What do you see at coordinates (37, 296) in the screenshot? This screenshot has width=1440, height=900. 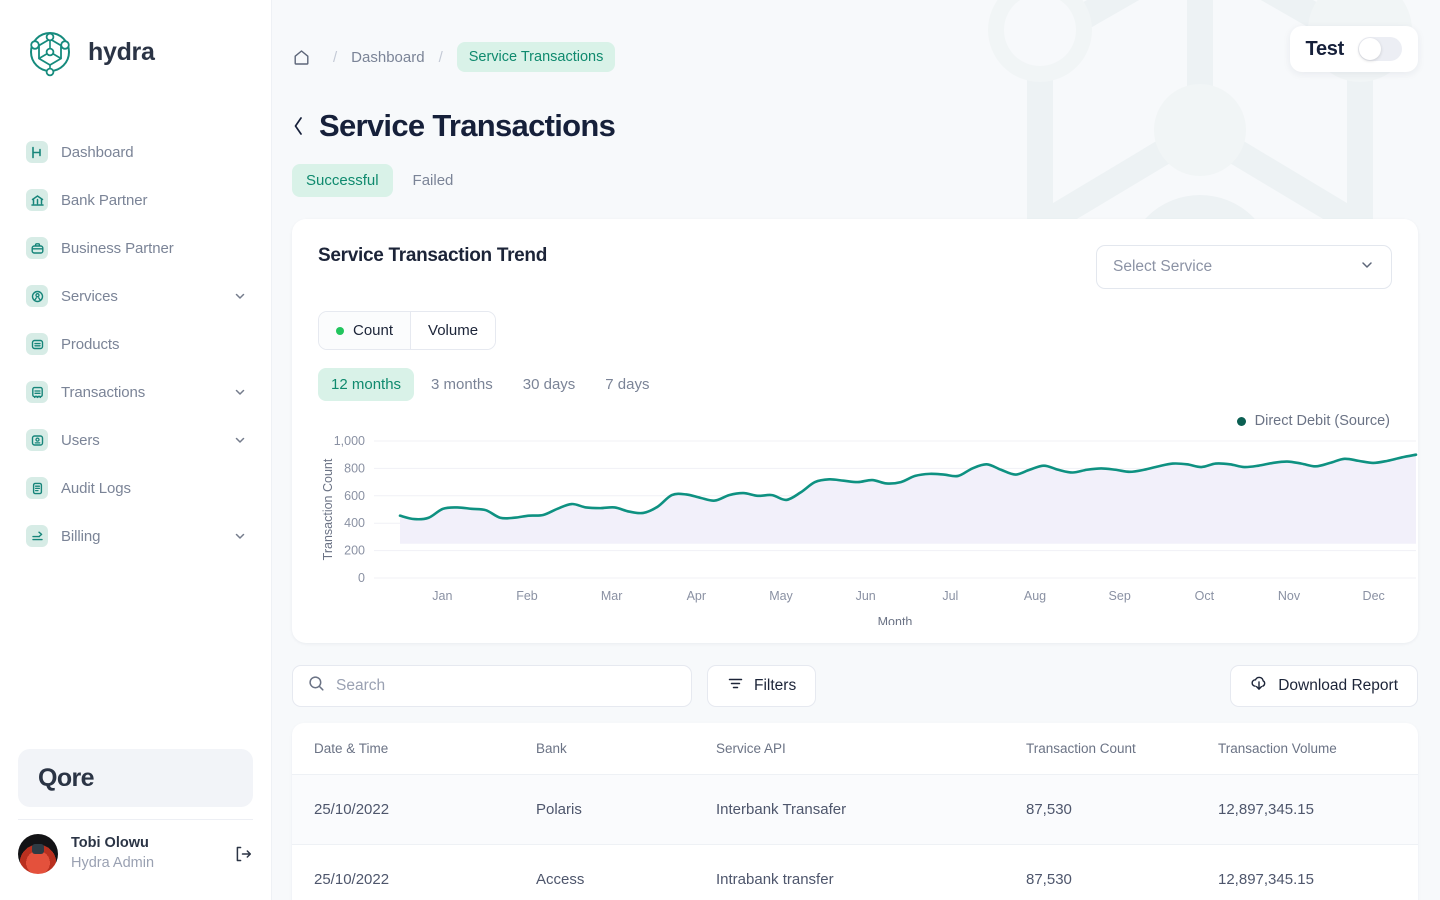 I see `services-icon` at bounding box center [37, 296].